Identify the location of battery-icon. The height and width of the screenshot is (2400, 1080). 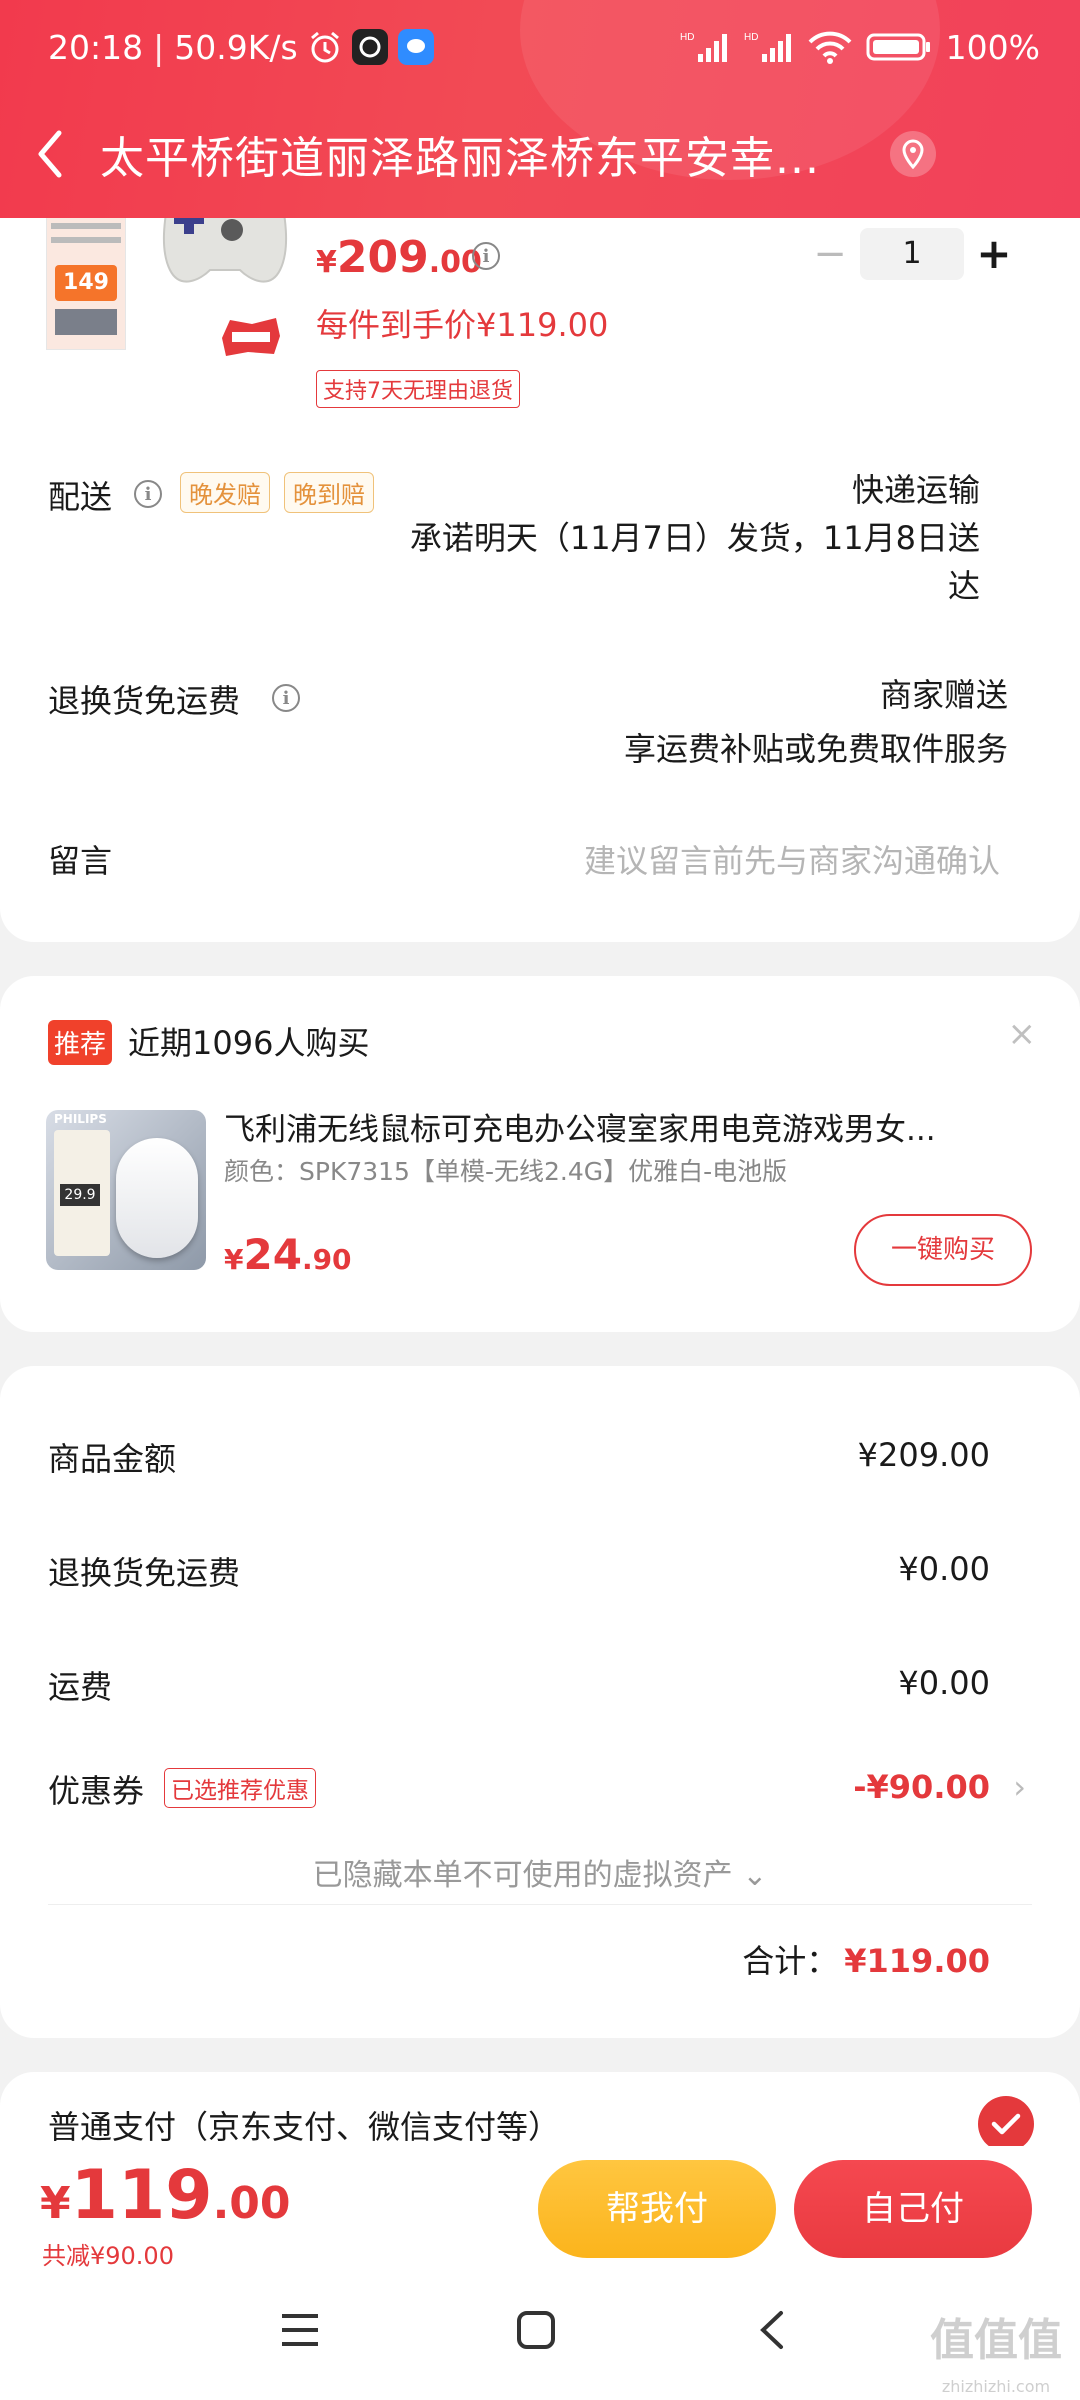
(899, 47).